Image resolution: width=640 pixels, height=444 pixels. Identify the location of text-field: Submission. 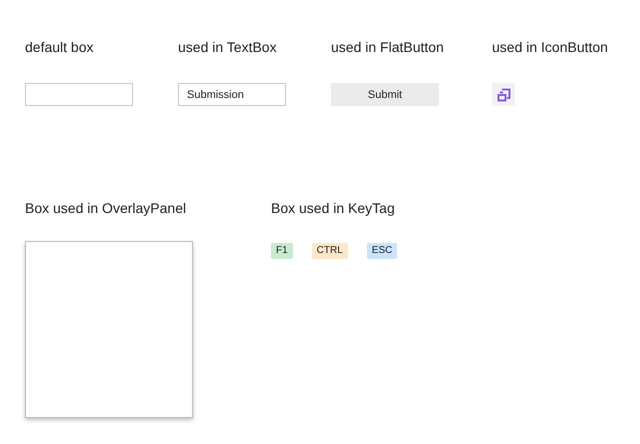
(232, 94).